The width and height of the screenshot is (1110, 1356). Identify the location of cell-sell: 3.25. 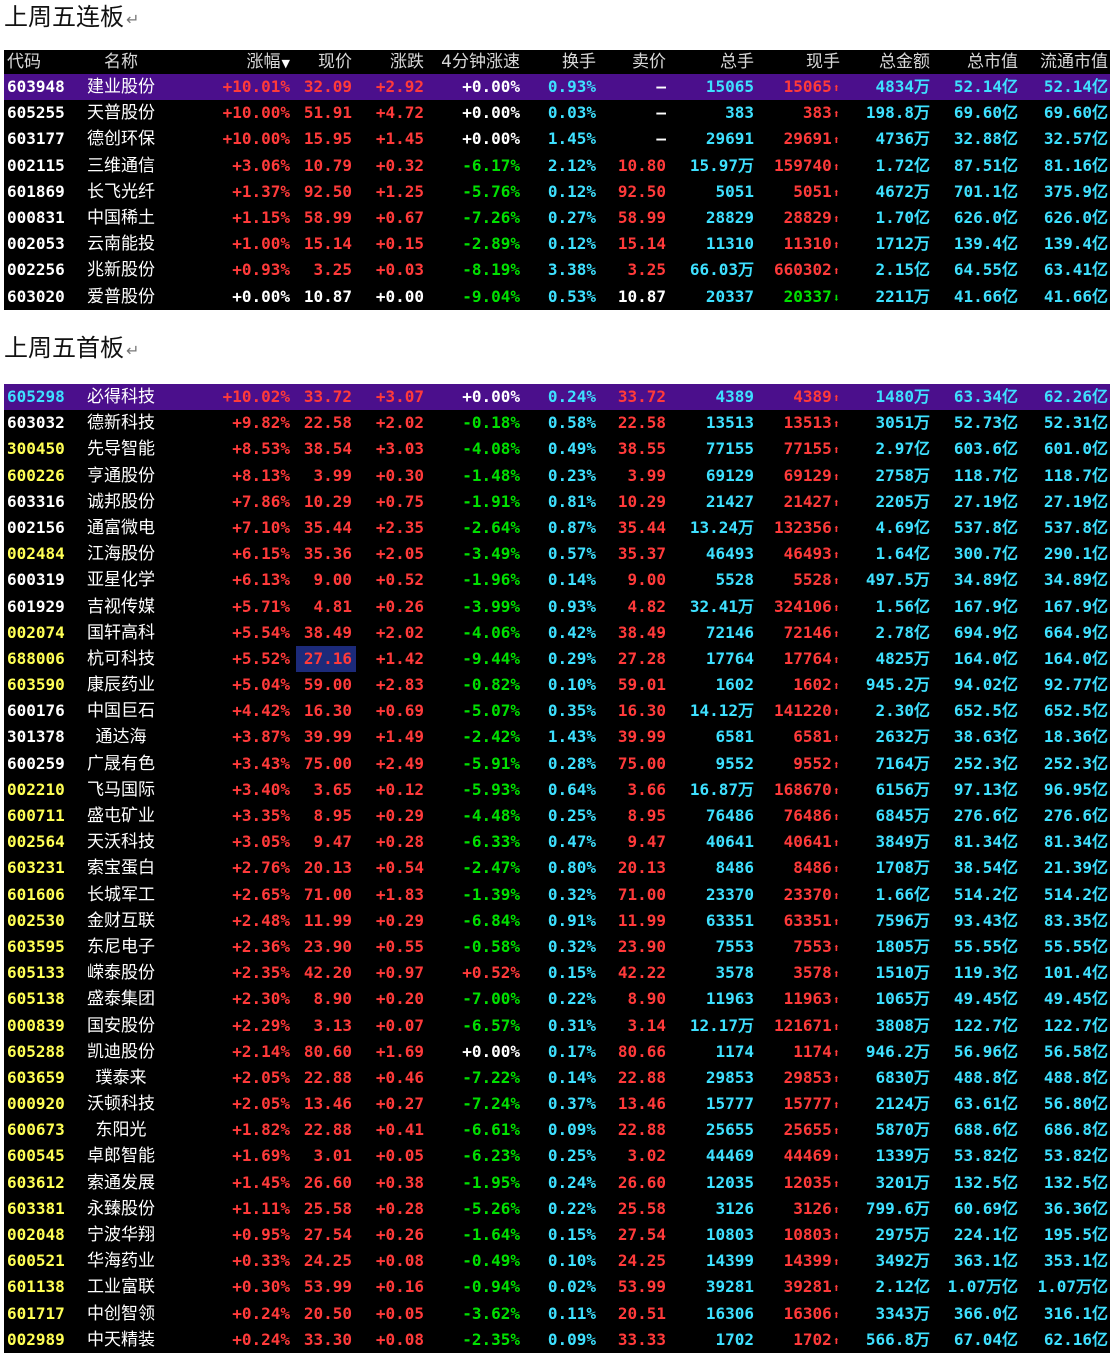
(639, 270).